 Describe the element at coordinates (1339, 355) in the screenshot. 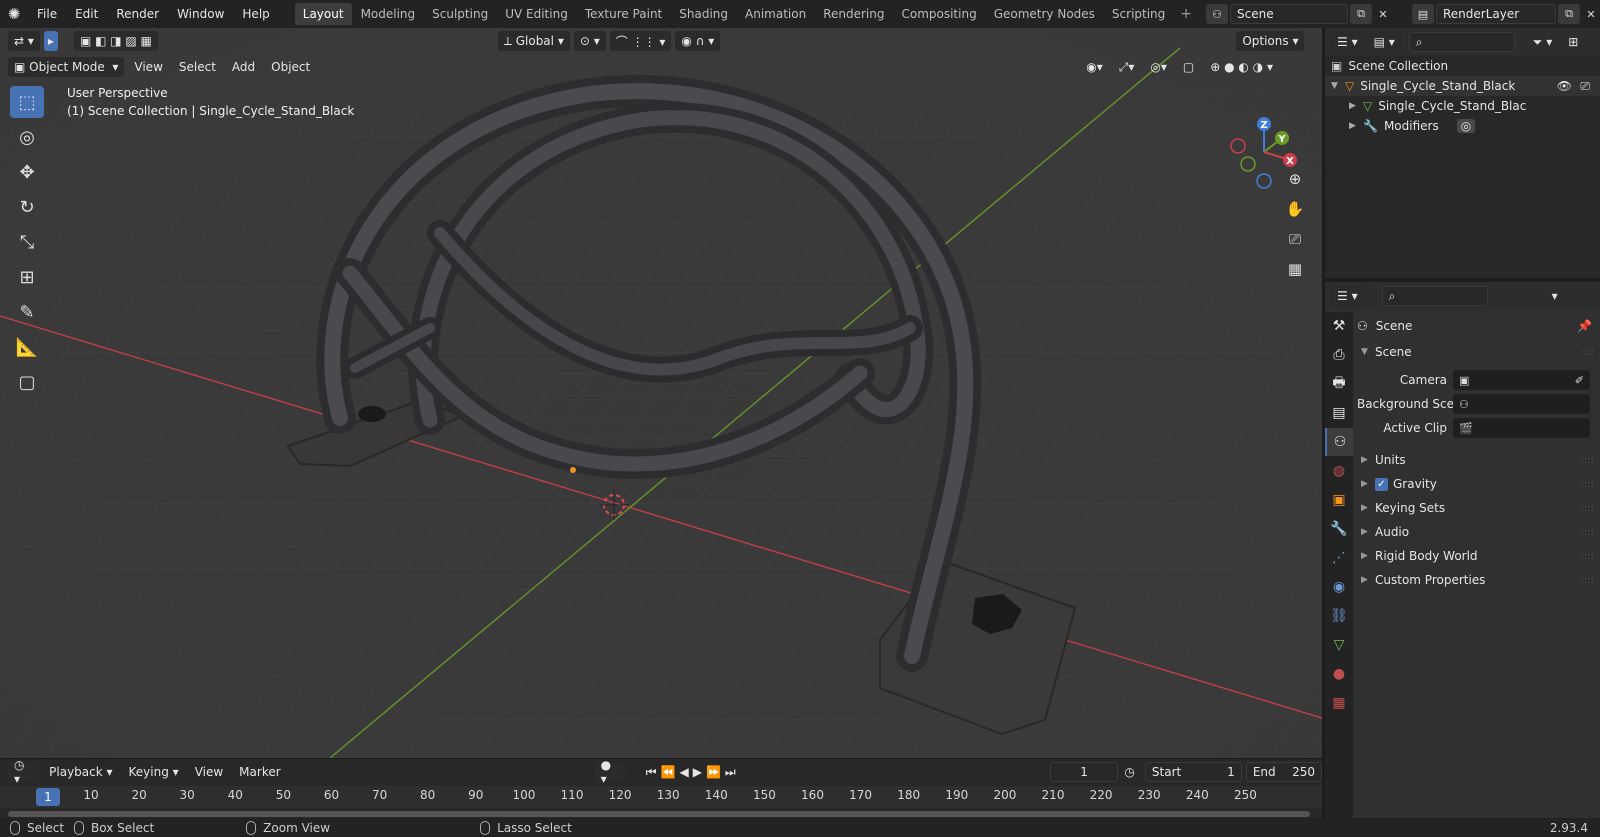

I see `render-tab-icon: ⎙` at that location.